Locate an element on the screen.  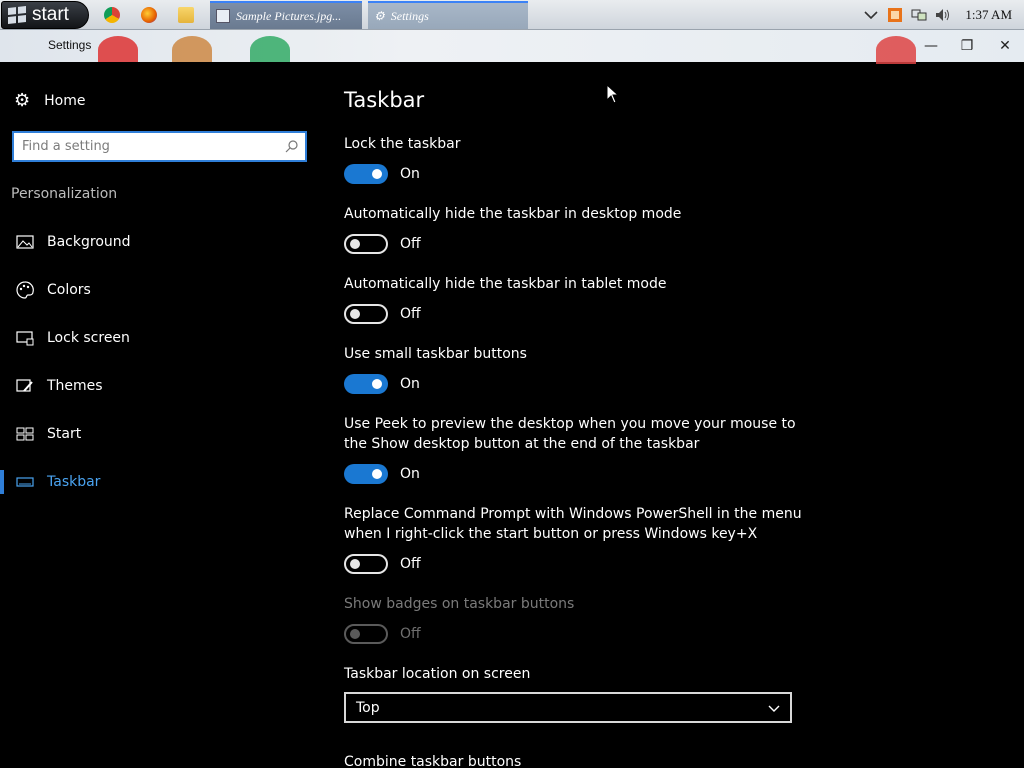
firefox-icon is located at coordinates (149, 15).